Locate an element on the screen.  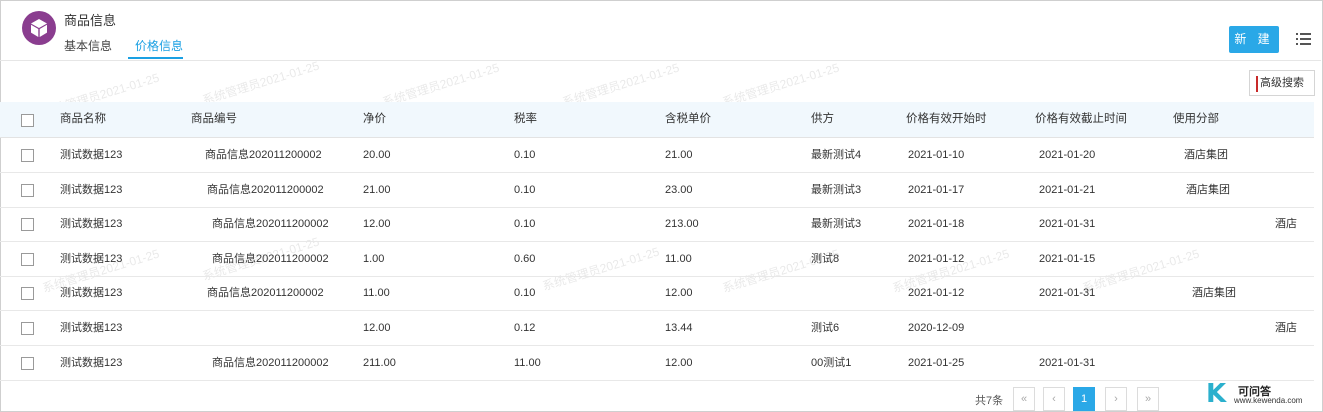
header-divider is located at coordinates (660, 60).